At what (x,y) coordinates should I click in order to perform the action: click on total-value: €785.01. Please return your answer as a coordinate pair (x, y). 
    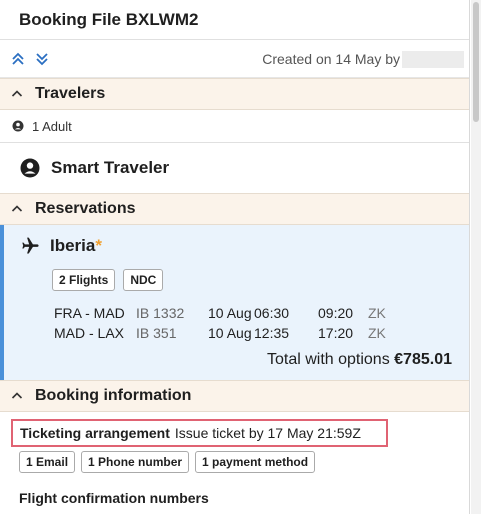
    Looking at the image, I should click on (423, 359).